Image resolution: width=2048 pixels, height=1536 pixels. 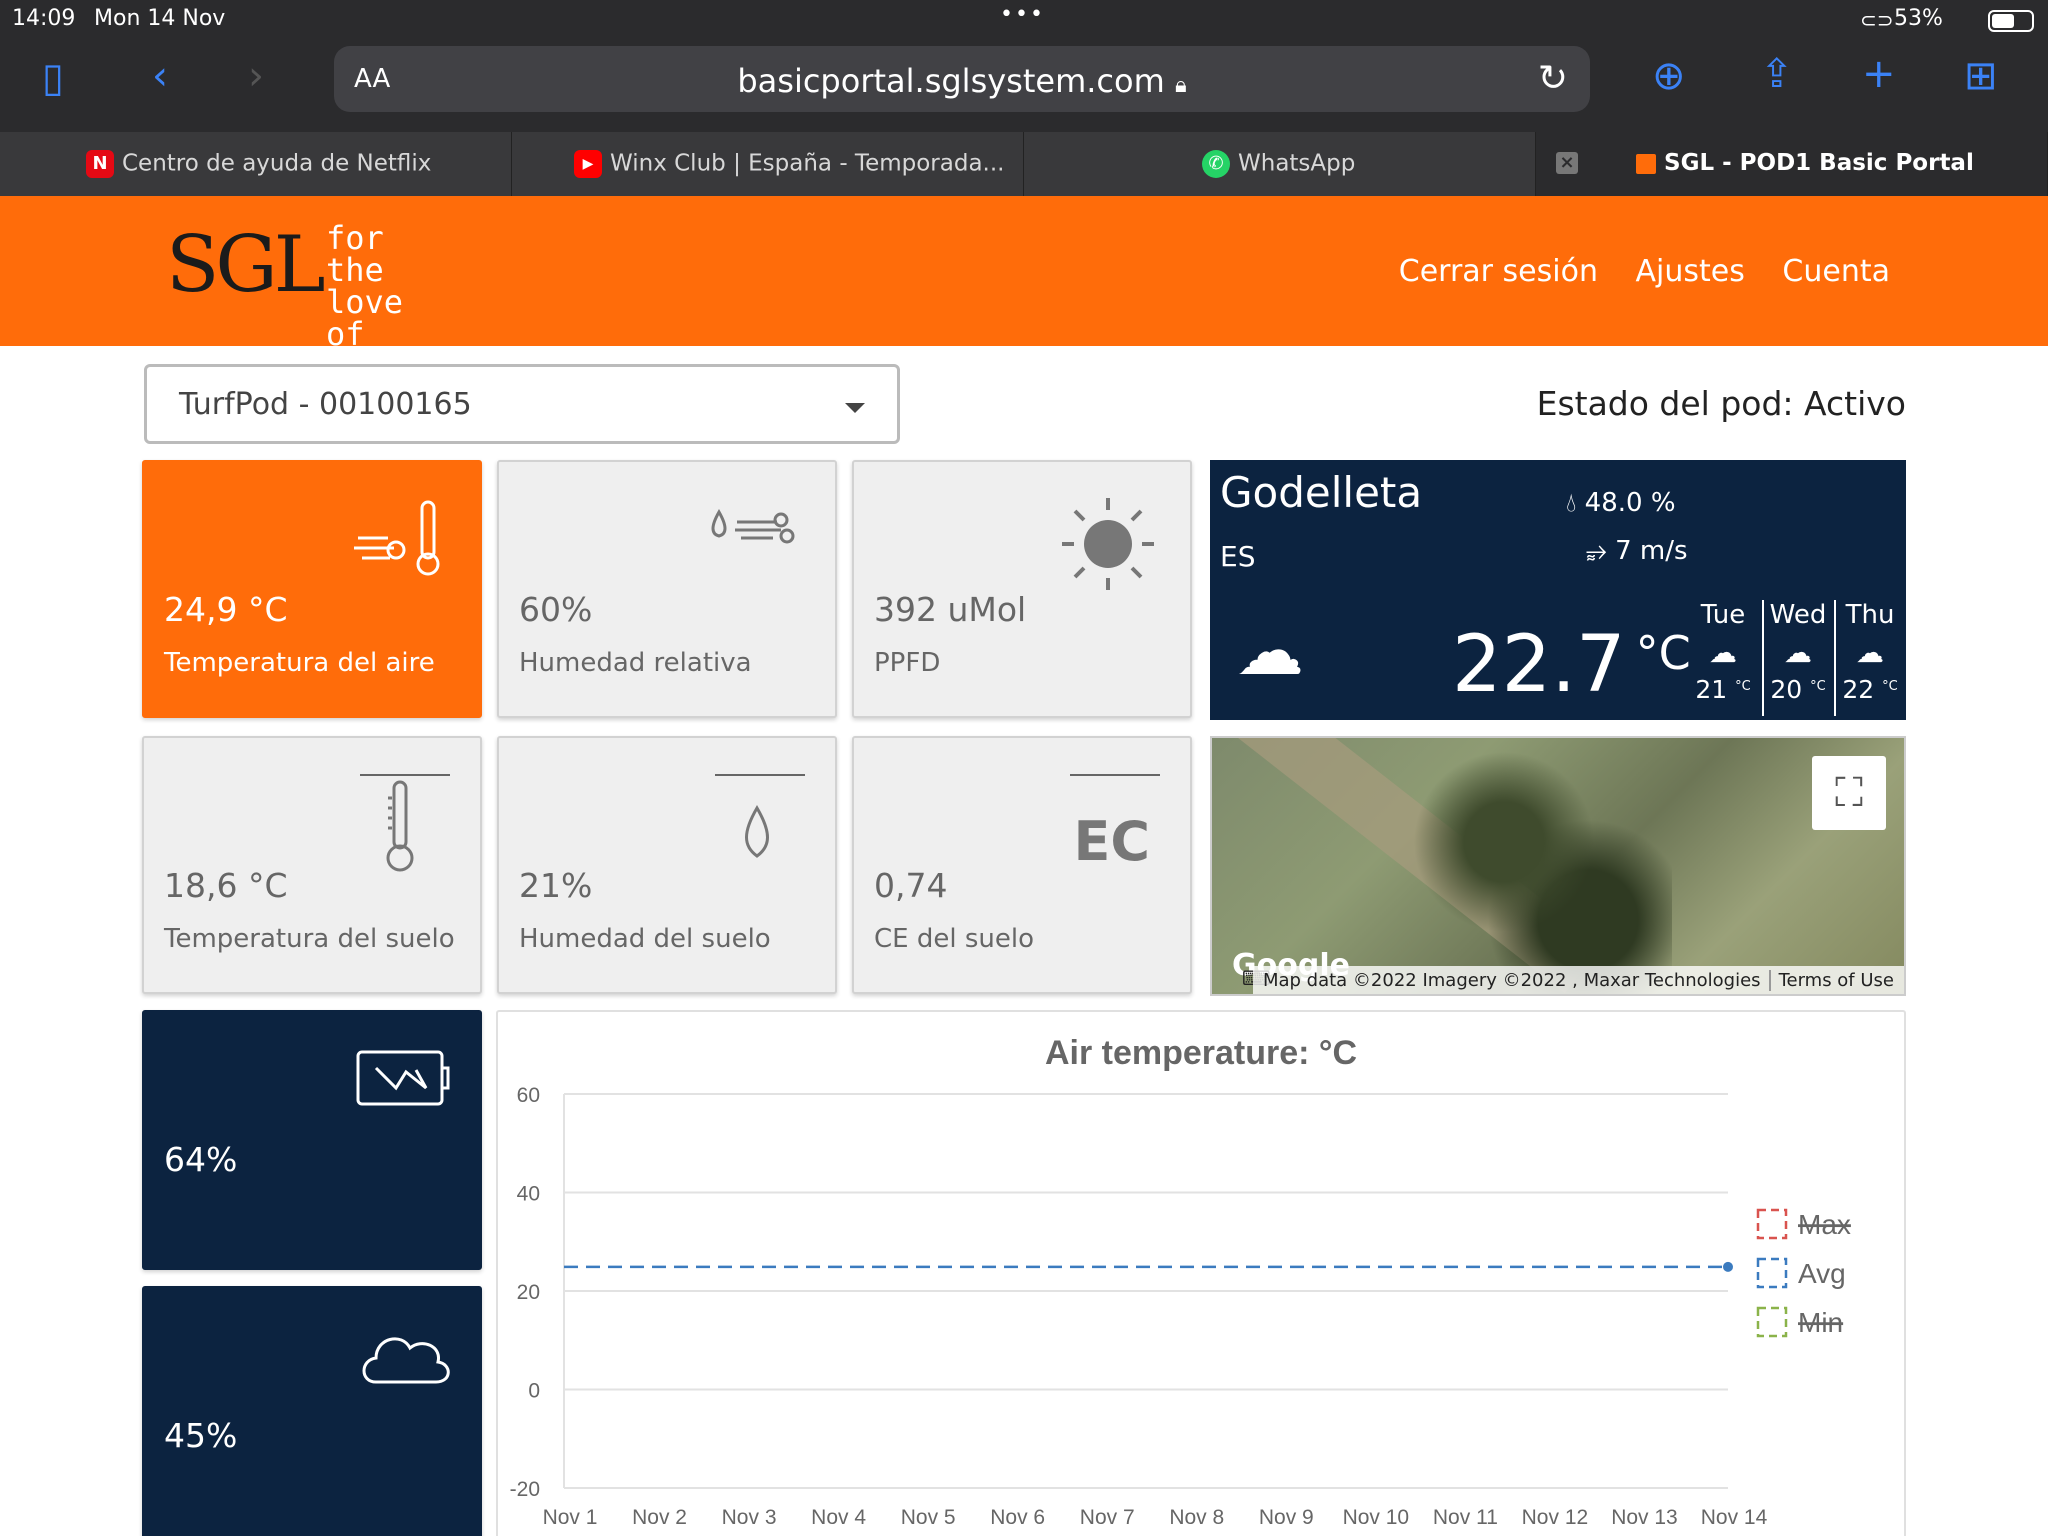 What do you see at coordinates (1196, 1517) in the screenshot?
I see `x-tick-label: Nov 8` at bounding box center [1196, 1517].